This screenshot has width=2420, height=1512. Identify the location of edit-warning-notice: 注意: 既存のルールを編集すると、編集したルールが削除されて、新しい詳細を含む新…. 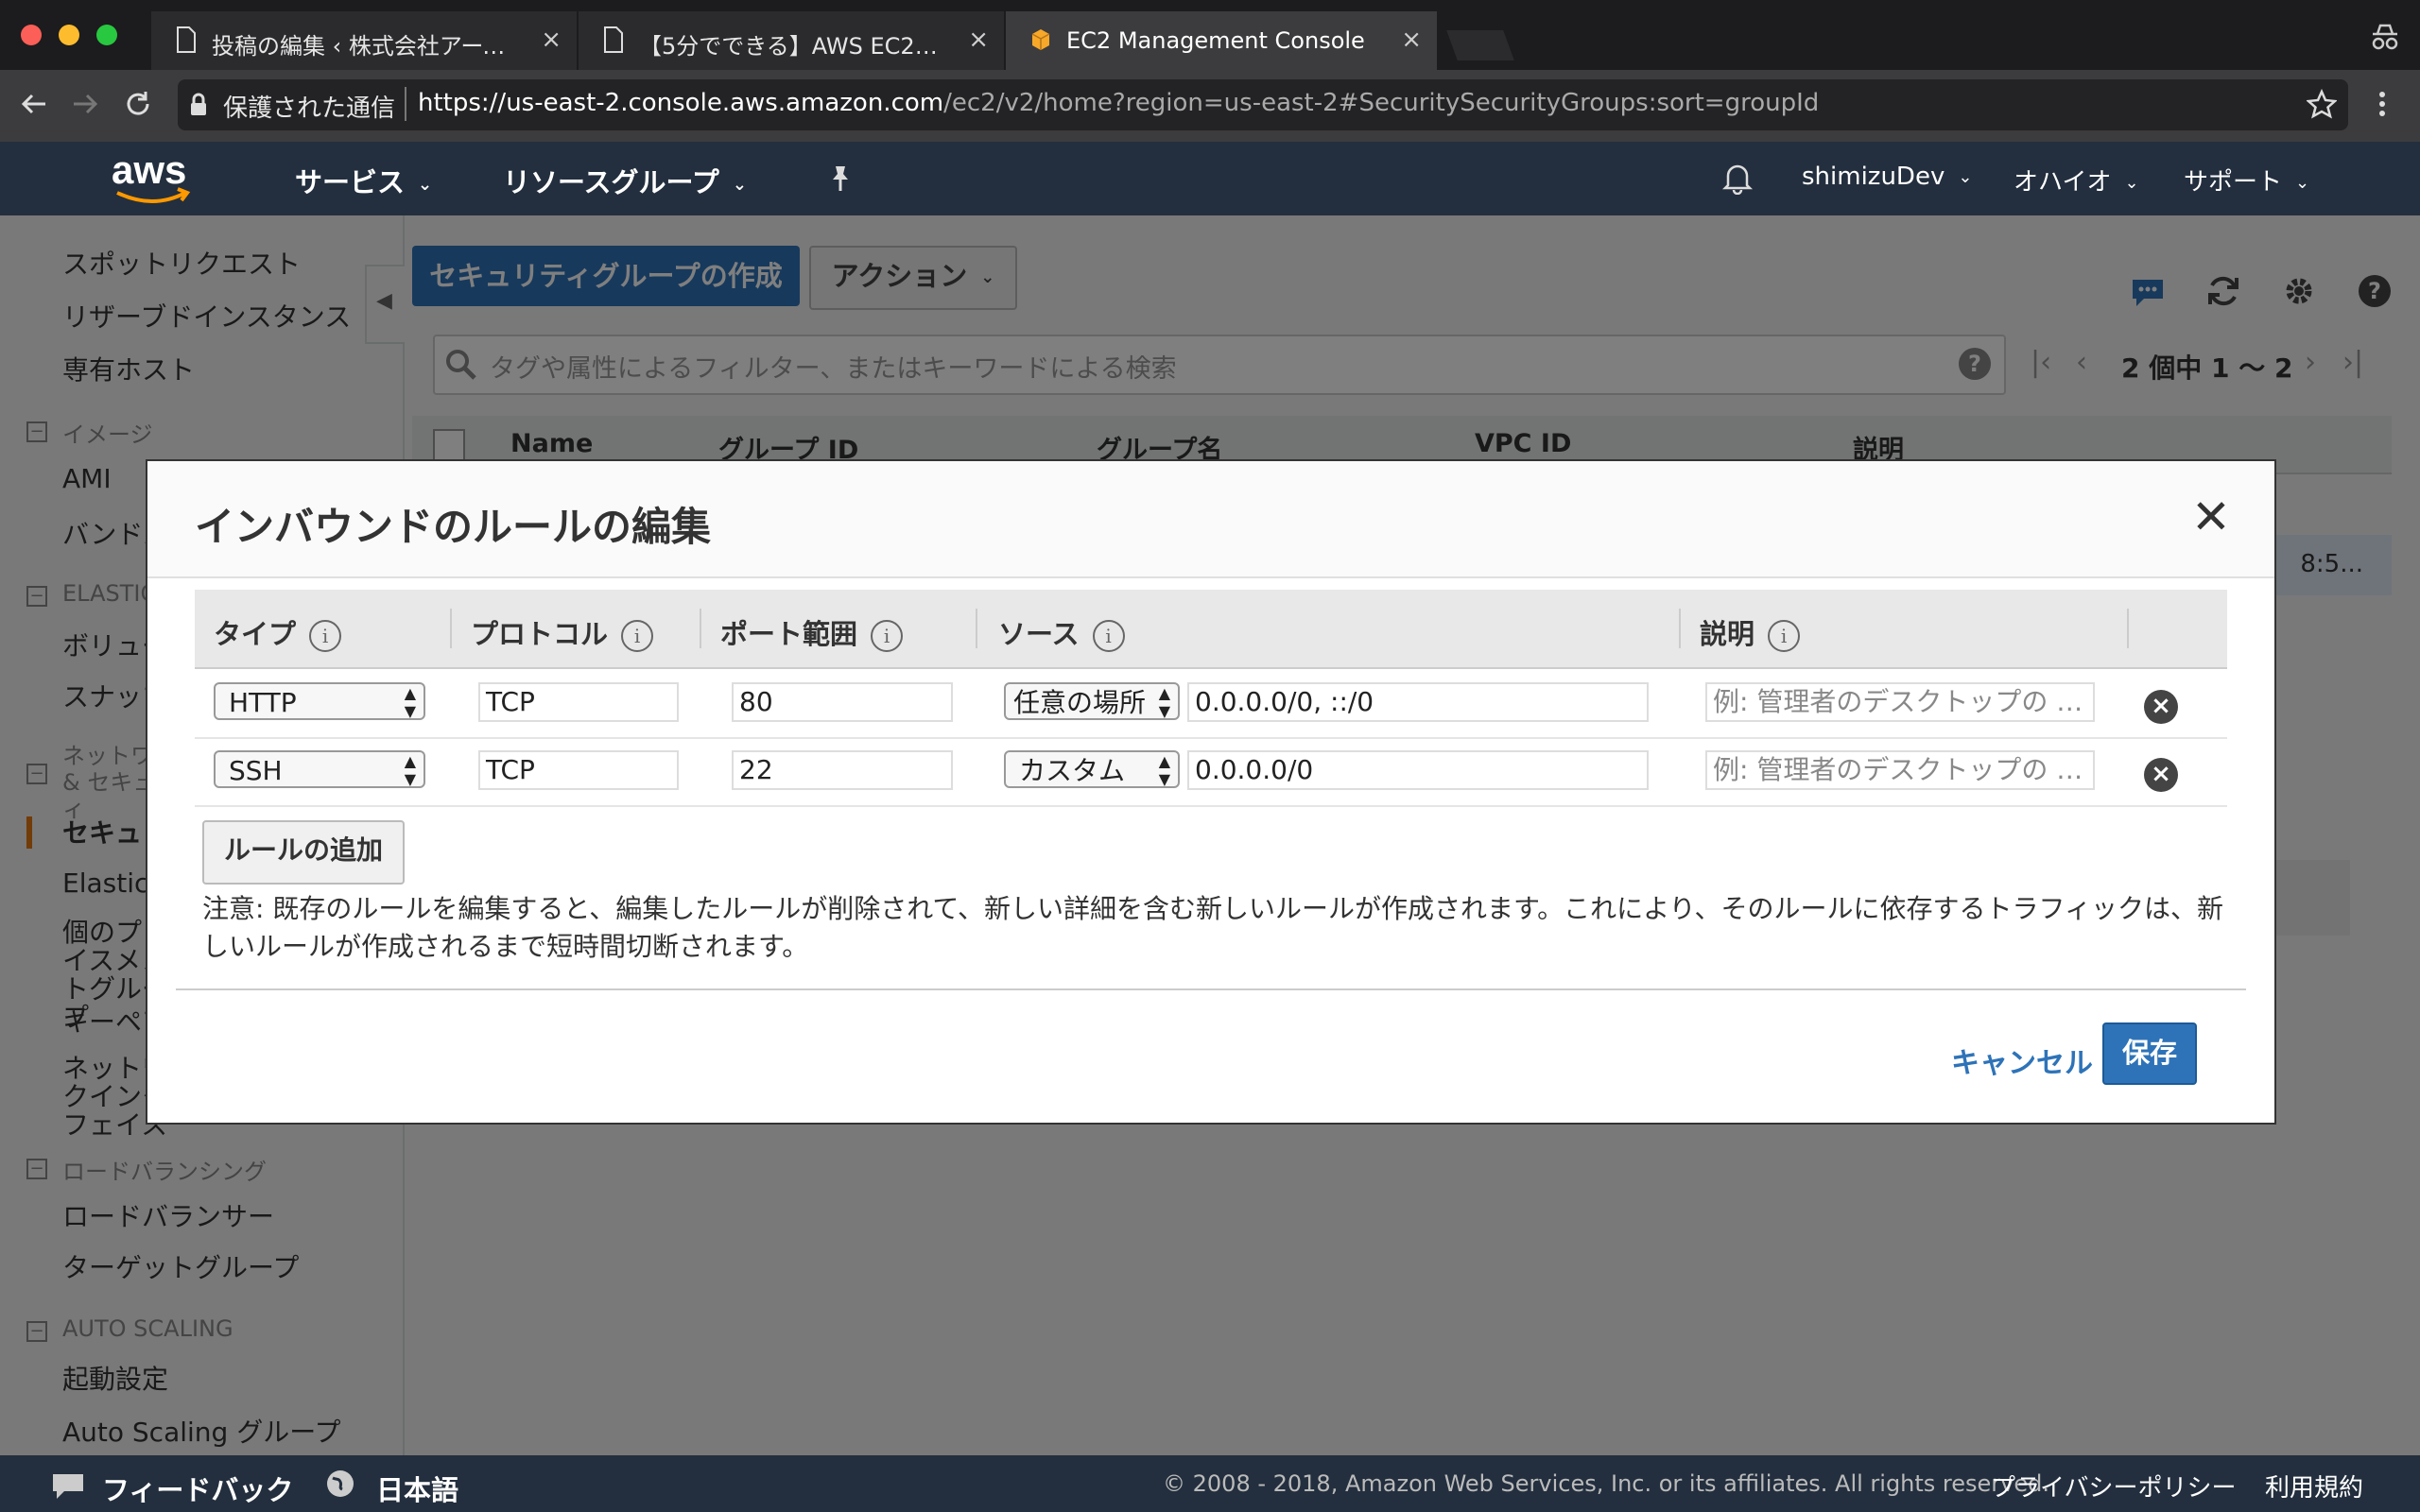
(1212, 927).